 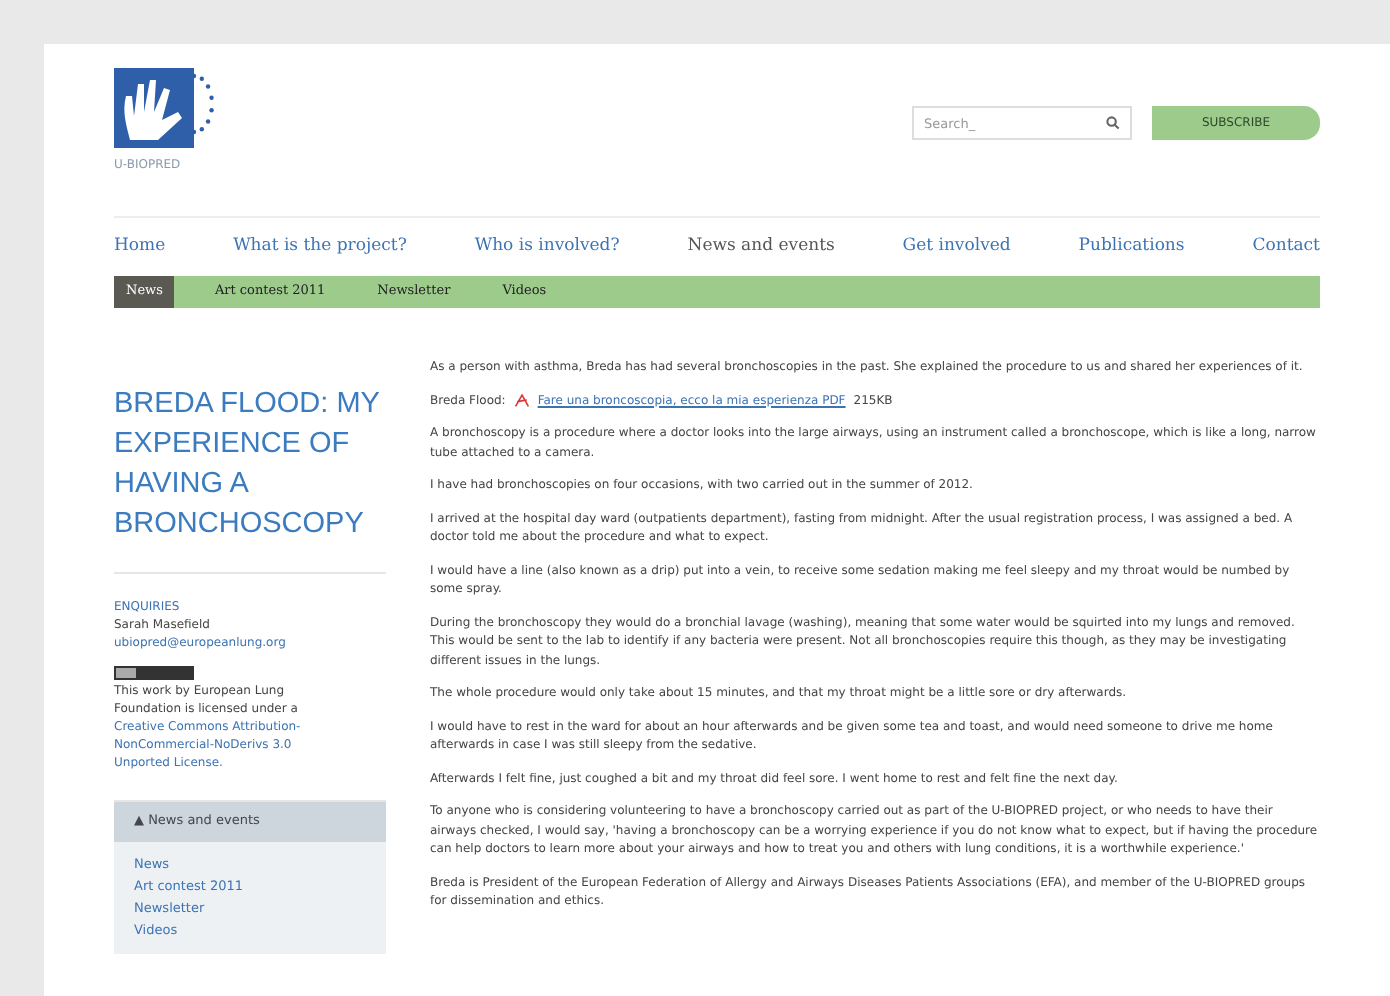 I want to click on nav-link: News and events, so click(x=761, y=247).